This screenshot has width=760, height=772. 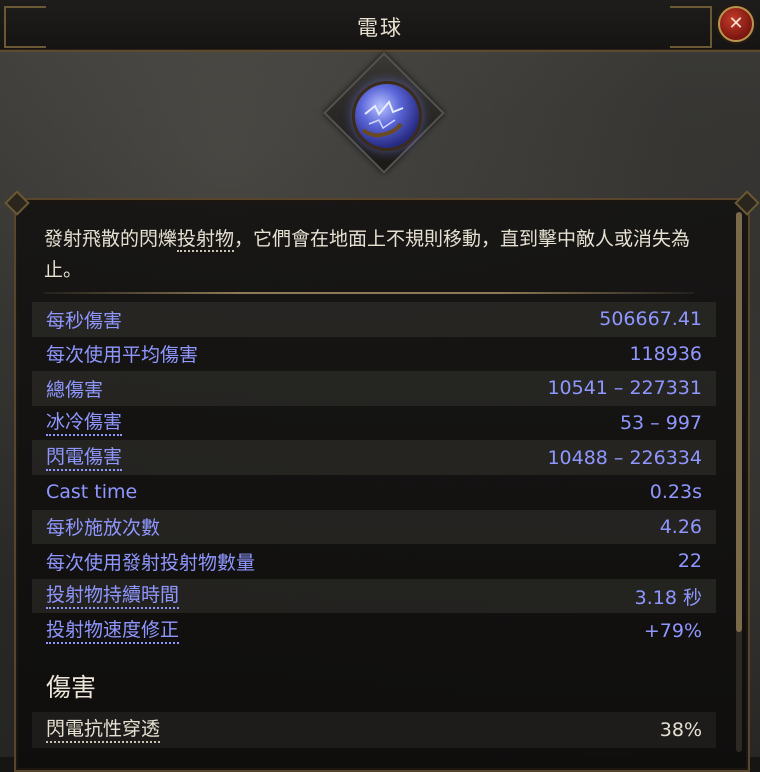 I want to click on stat-row: 每秒施放次數 4.26, so click(x=374, y=527).